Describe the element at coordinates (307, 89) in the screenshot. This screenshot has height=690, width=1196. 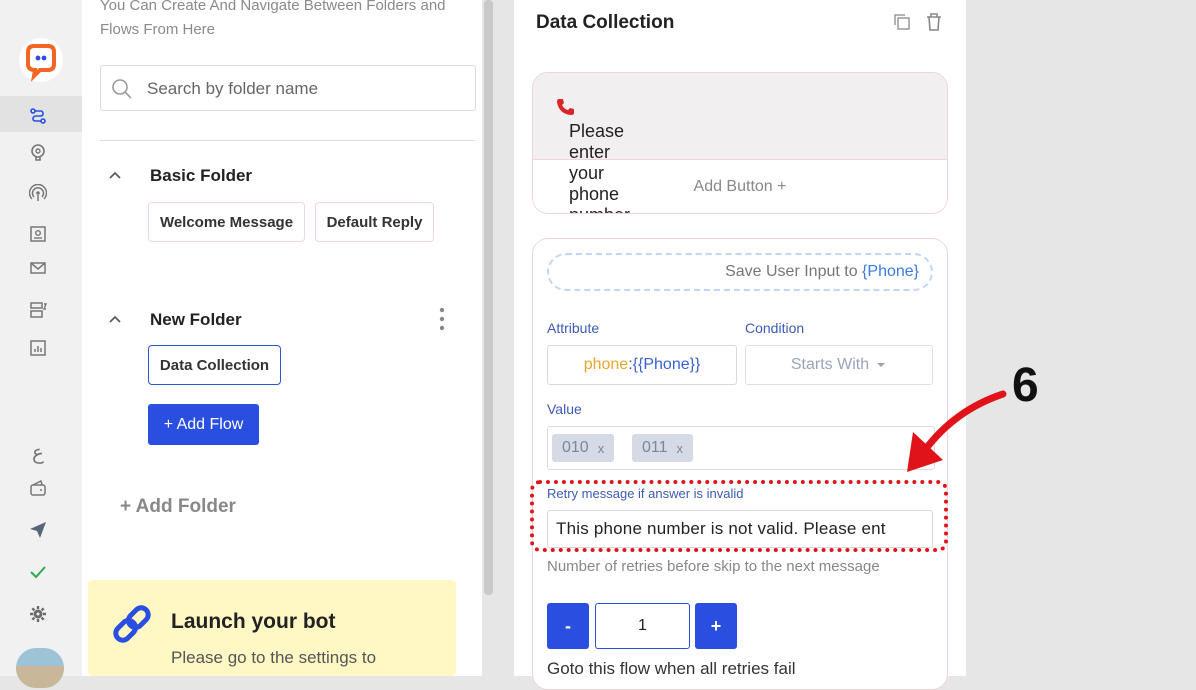
I see `search-input` at that location.